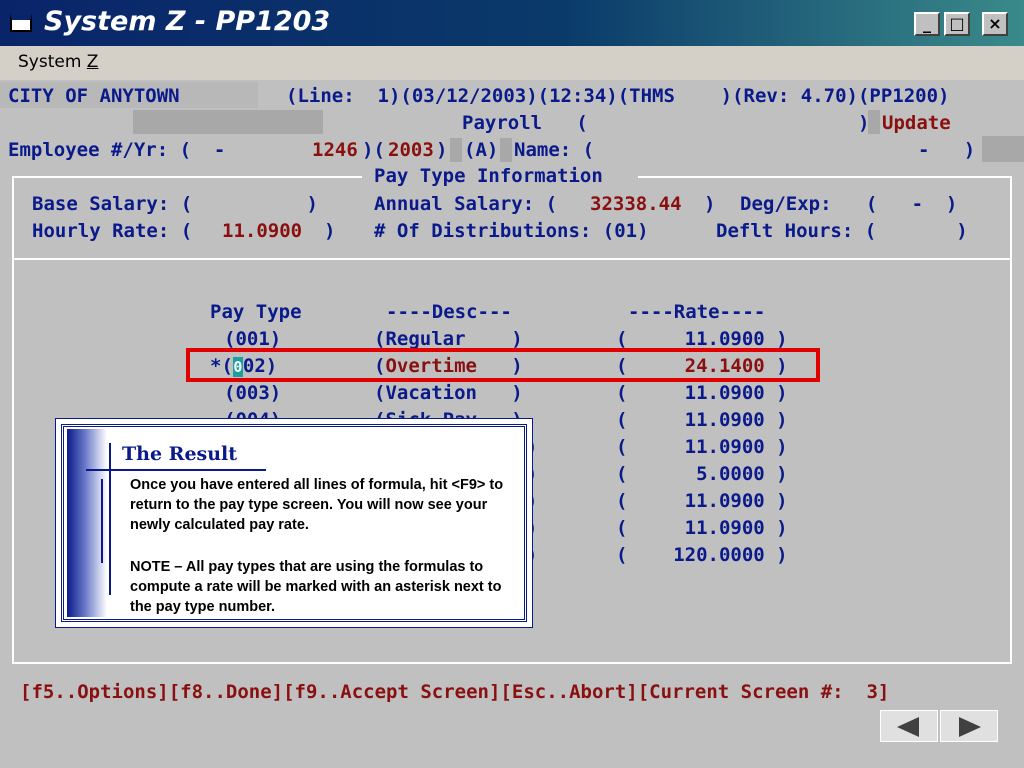  Describe the element at coordinates (256, 312) in the screenshot. I see `col-pay-type: Pay Type` at that location.